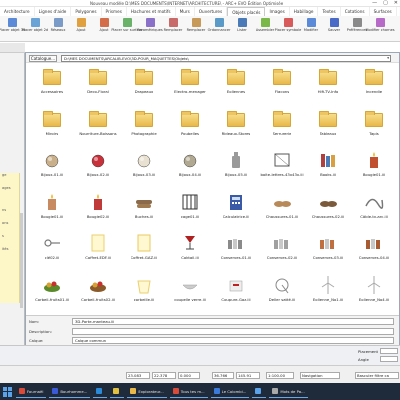  Describe the element at coordinates (233, 340) in the screenshot. I see `calque-field: Calque commun` at that location.